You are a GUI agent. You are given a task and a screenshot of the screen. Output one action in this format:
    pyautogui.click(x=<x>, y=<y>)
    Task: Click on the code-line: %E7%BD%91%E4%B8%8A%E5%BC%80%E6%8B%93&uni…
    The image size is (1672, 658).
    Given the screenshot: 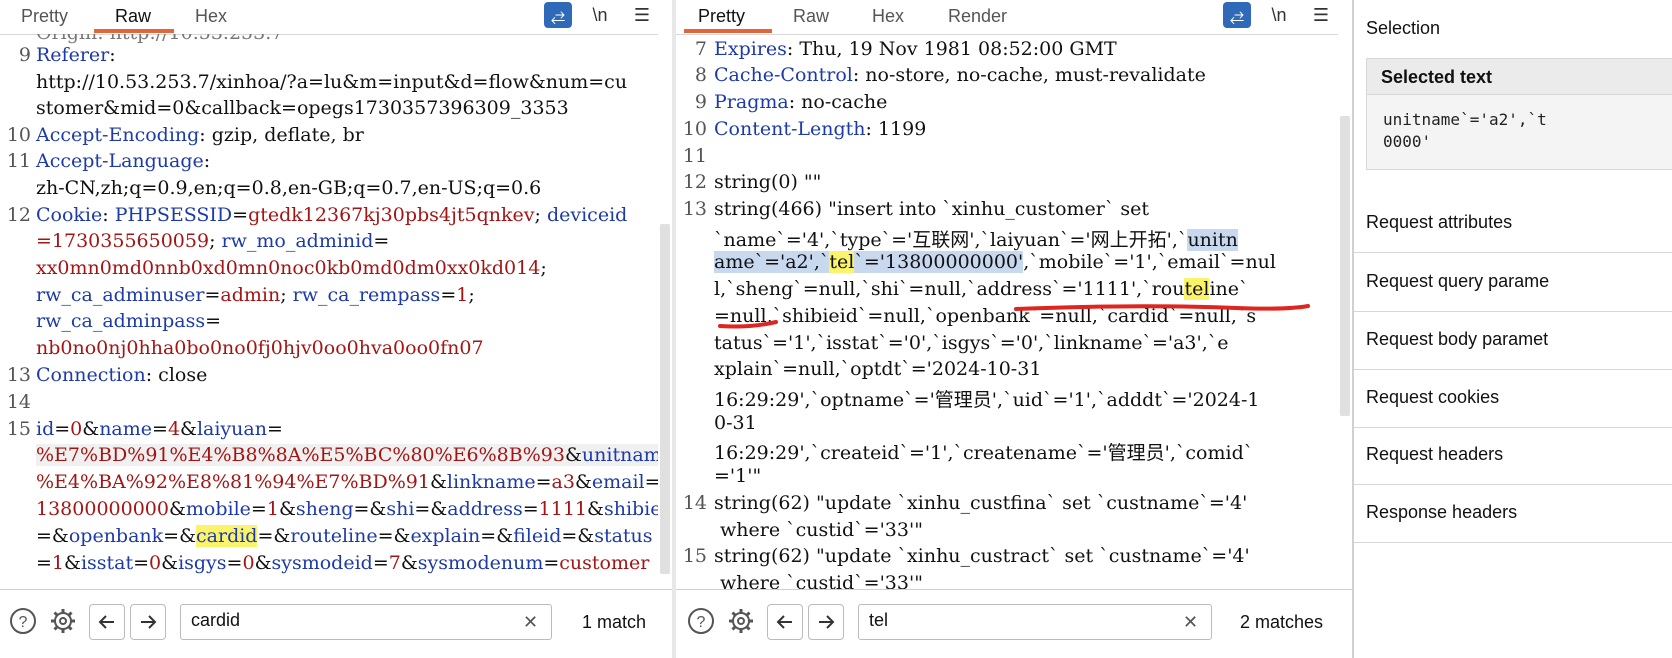 What is the action you would take?
    pyautogui.click(x=347, y=455)
    